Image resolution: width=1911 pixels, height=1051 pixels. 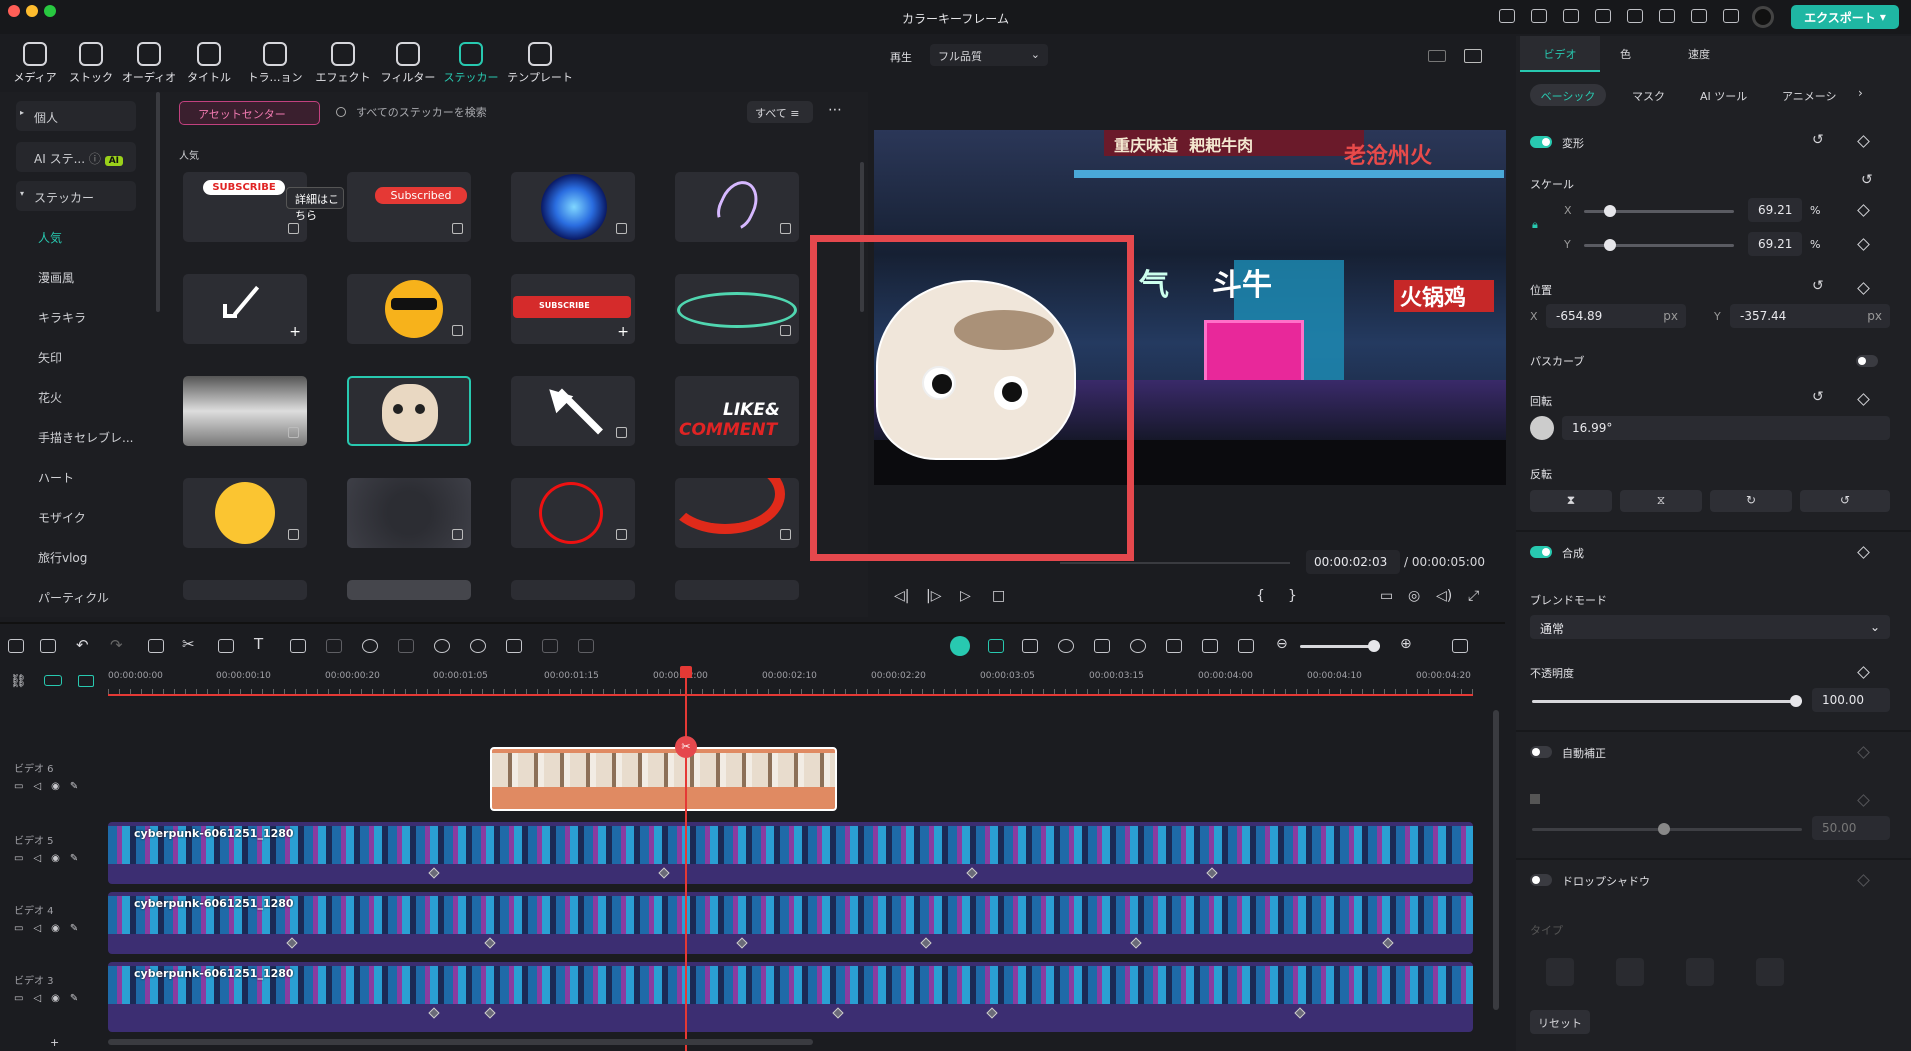 What do you see at coordinates (1539, 16) in the screenshot?
I see `send-icon` at bounding box center [1539, 16].